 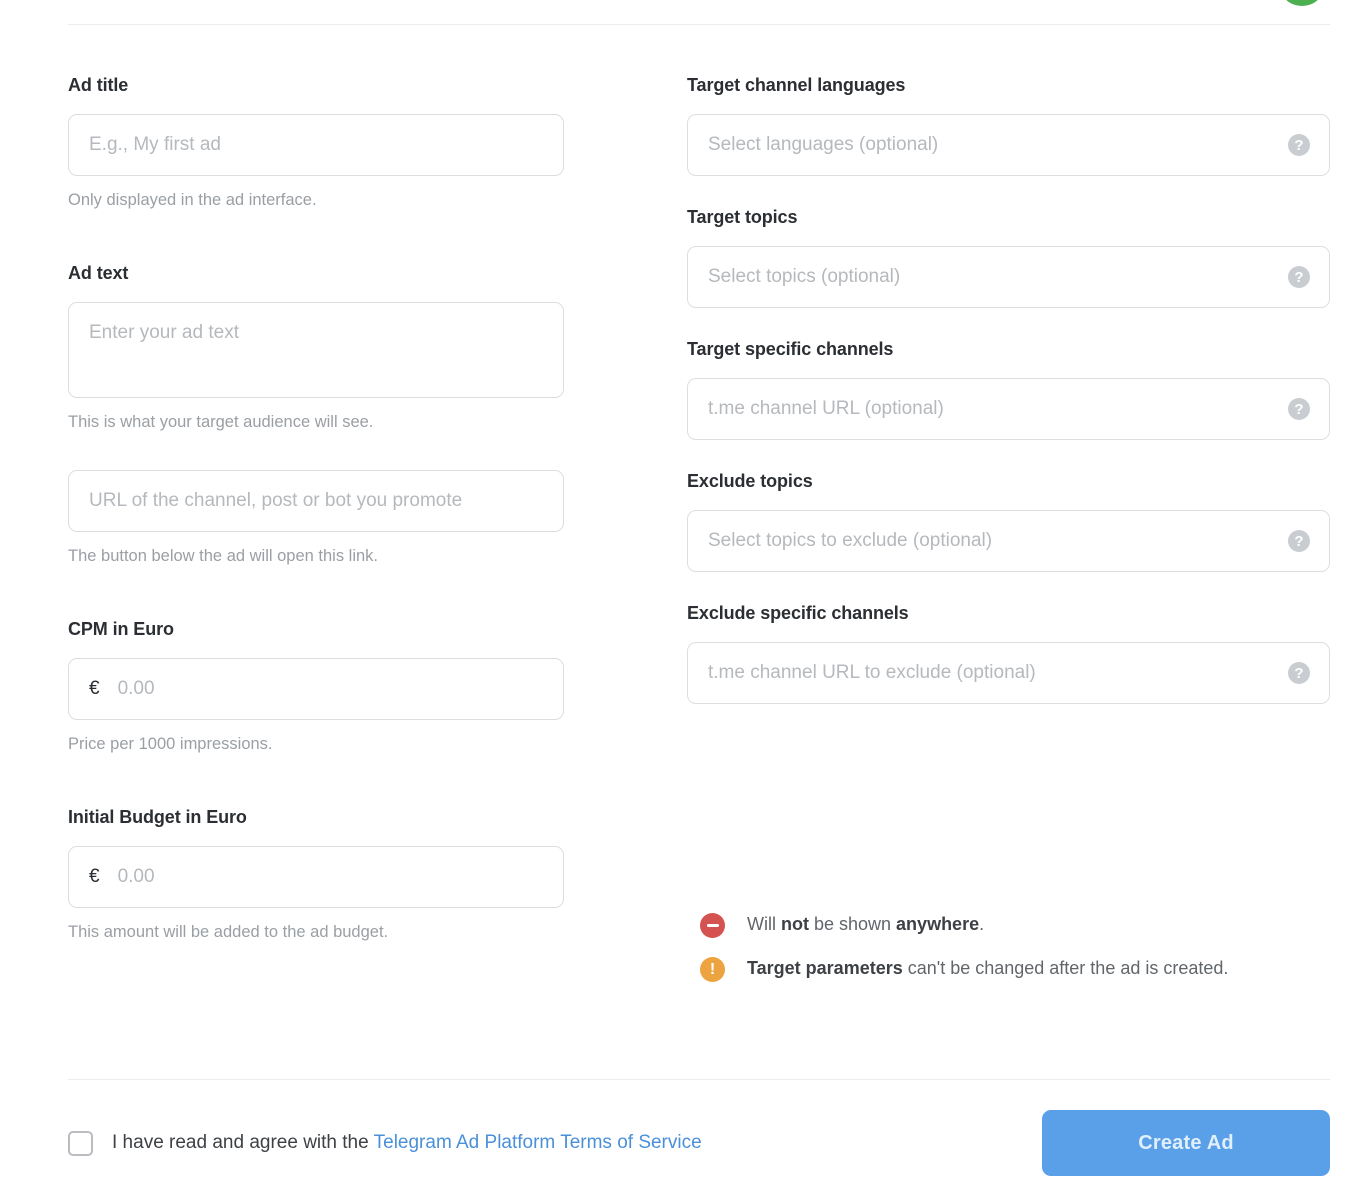 What do you see at coordinates (121, 629) in the screenshot?
I see `cpm-label: CPM in Euro` at bounding box center [121, 629].